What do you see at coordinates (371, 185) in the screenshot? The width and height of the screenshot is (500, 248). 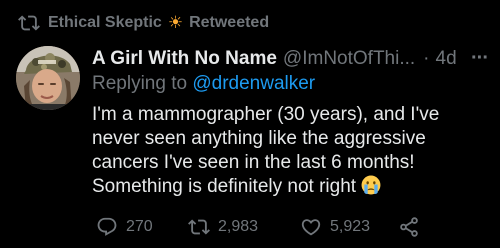 I see `crying-face-emoji-icon` at bounding box center [371, 185].